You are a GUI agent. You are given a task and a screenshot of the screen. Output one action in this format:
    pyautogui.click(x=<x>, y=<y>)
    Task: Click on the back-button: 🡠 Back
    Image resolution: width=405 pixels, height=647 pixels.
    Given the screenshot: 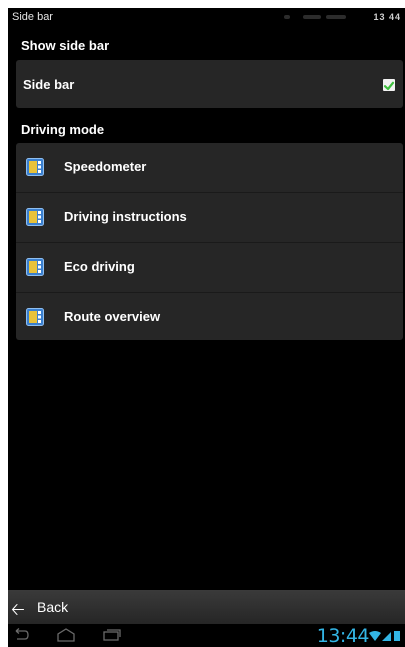 What is the action you would take?
    pyautogui.click(x=206, y=607)
    